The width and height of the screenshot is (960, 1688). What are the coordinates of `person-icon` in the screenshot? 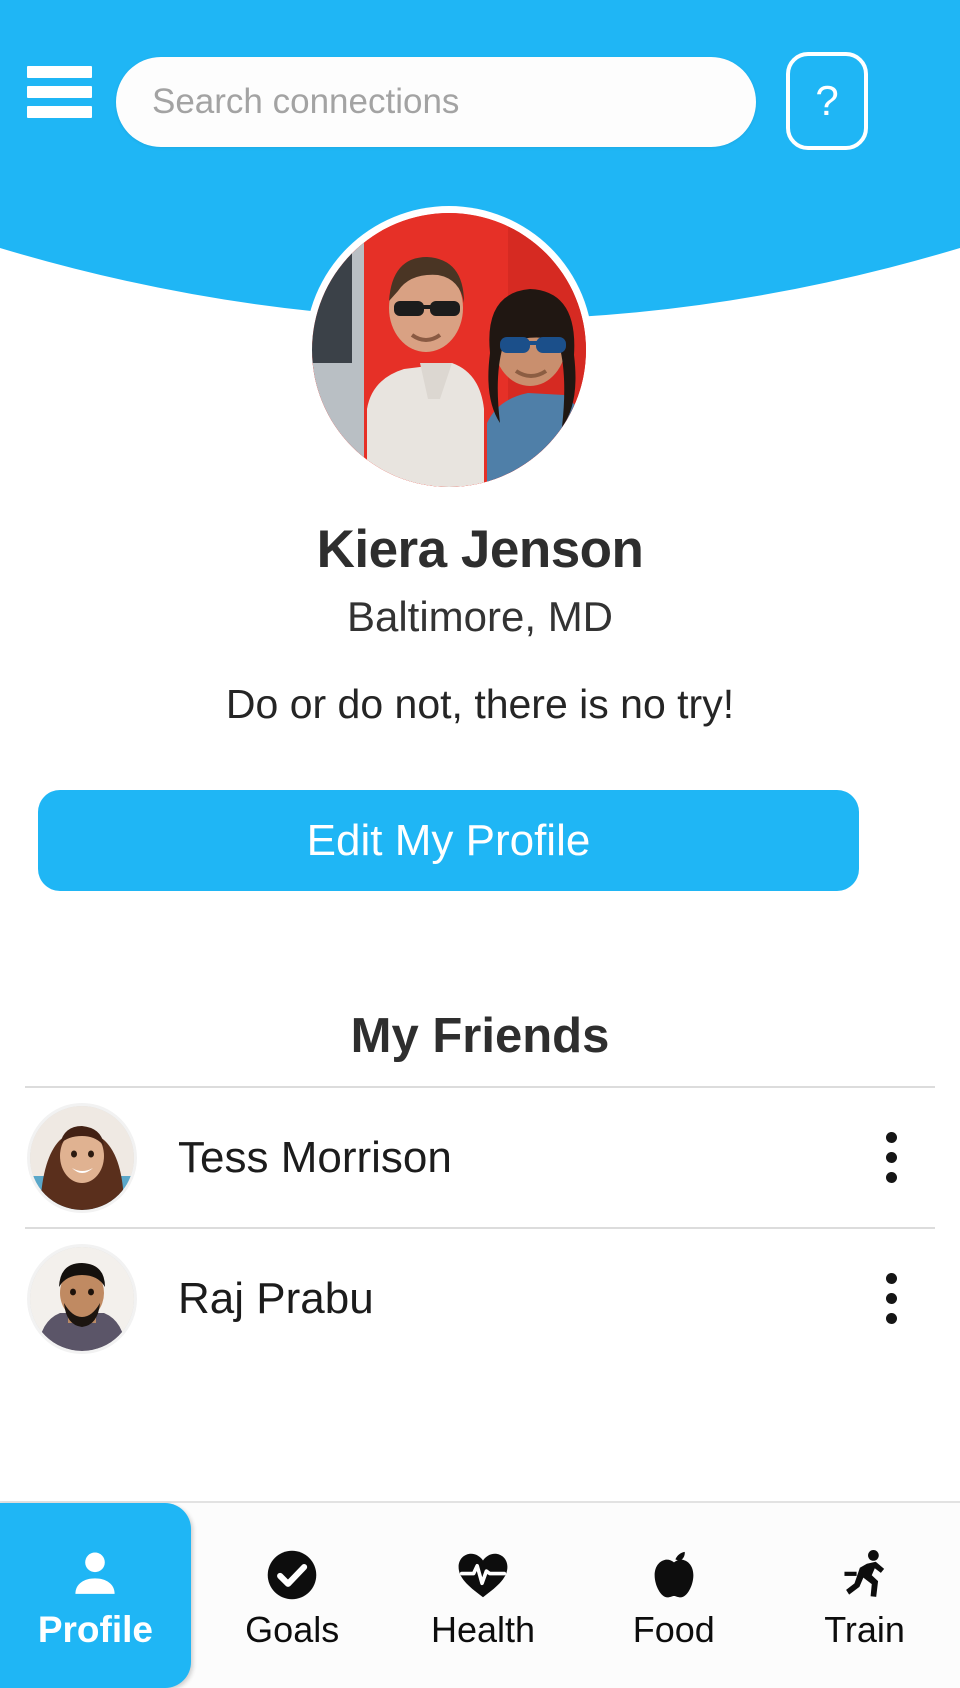 It's located at (95, 1574).